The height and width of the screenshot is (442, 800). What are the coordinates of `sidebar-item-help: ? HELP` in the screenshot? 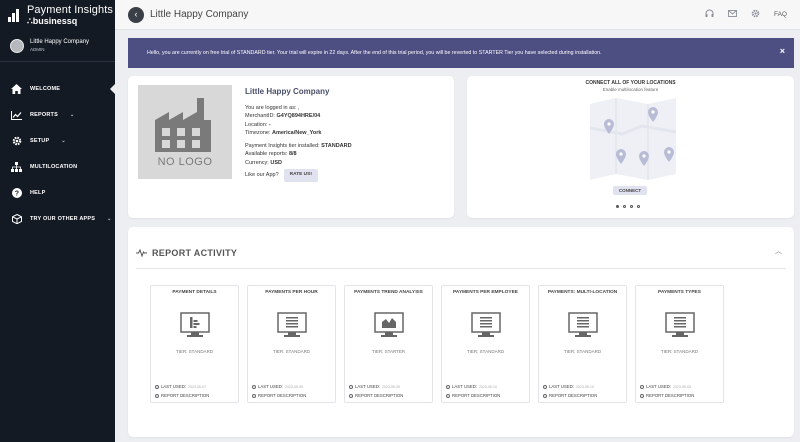 It's located at (57, 193).